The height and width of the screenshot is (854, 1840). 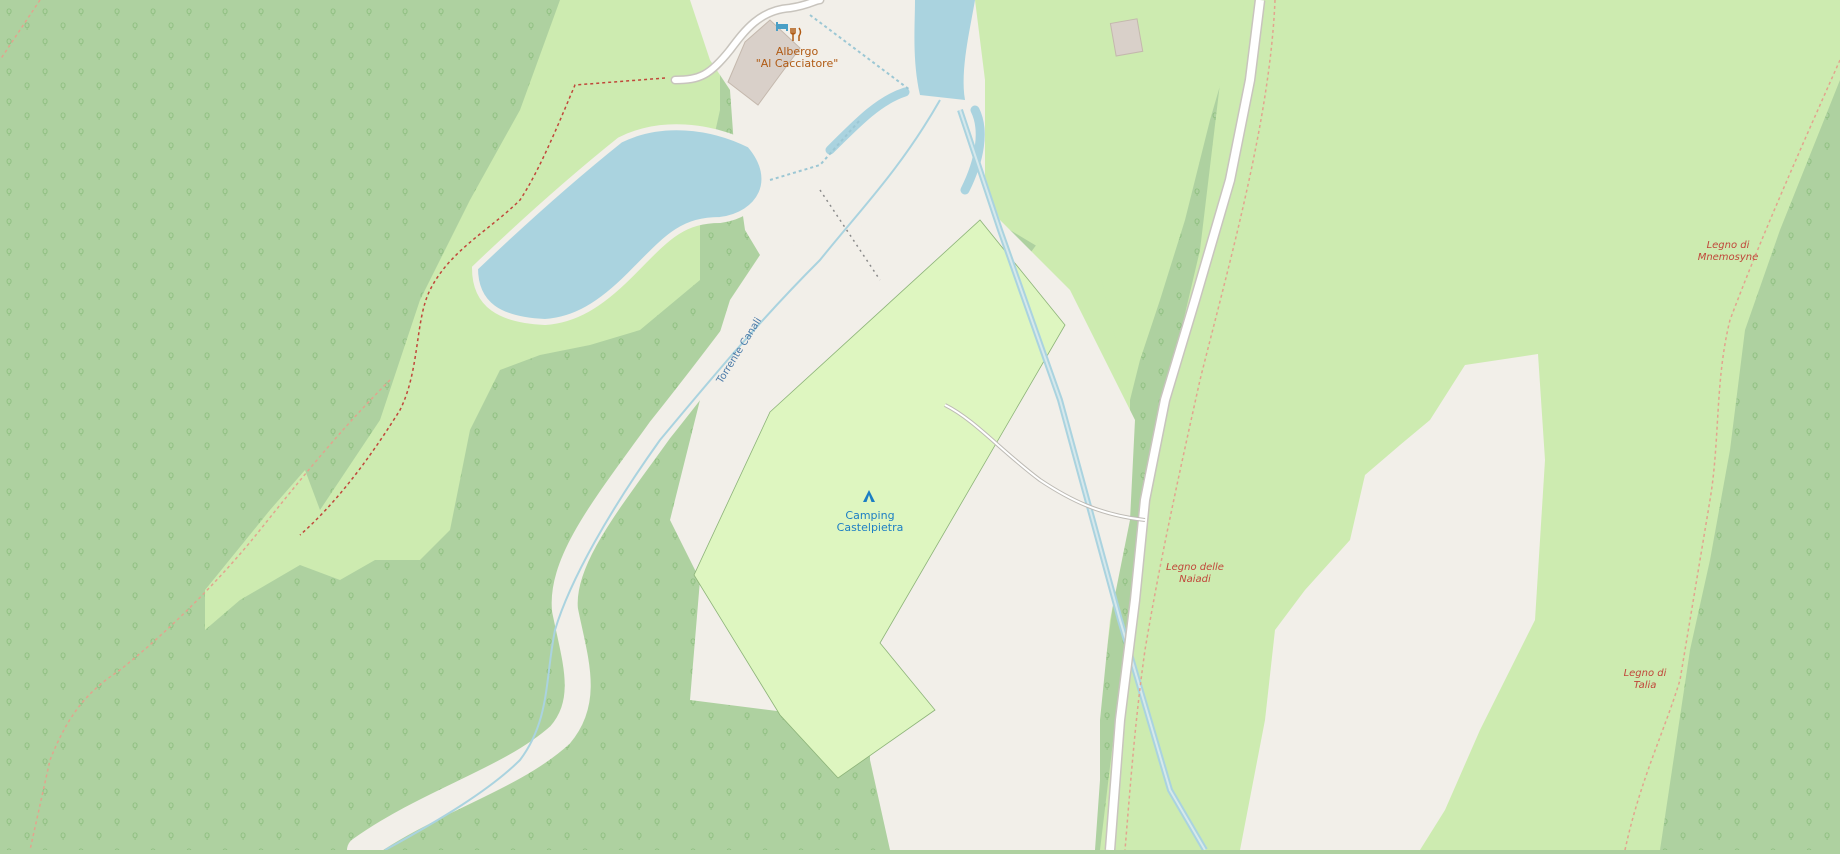 What do you see at coordinates (1126, 37) in the screenshot?
I see `small-building` at bounding box center [1126, 37].